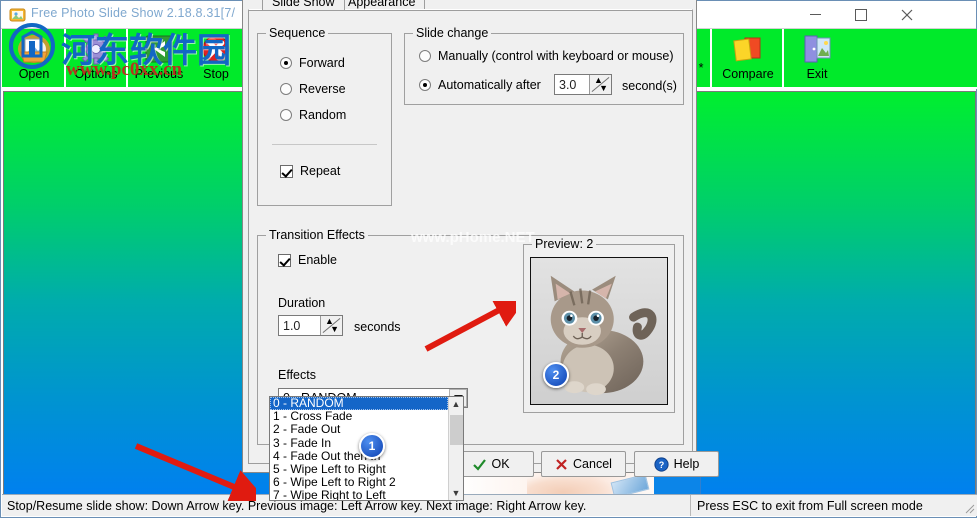 This screenshot has width=977, height=518. Describe the element at coordinates (310, 325) in the screenshot. I see `duration-spinner: 1.0 ▲ ▼` at that location.